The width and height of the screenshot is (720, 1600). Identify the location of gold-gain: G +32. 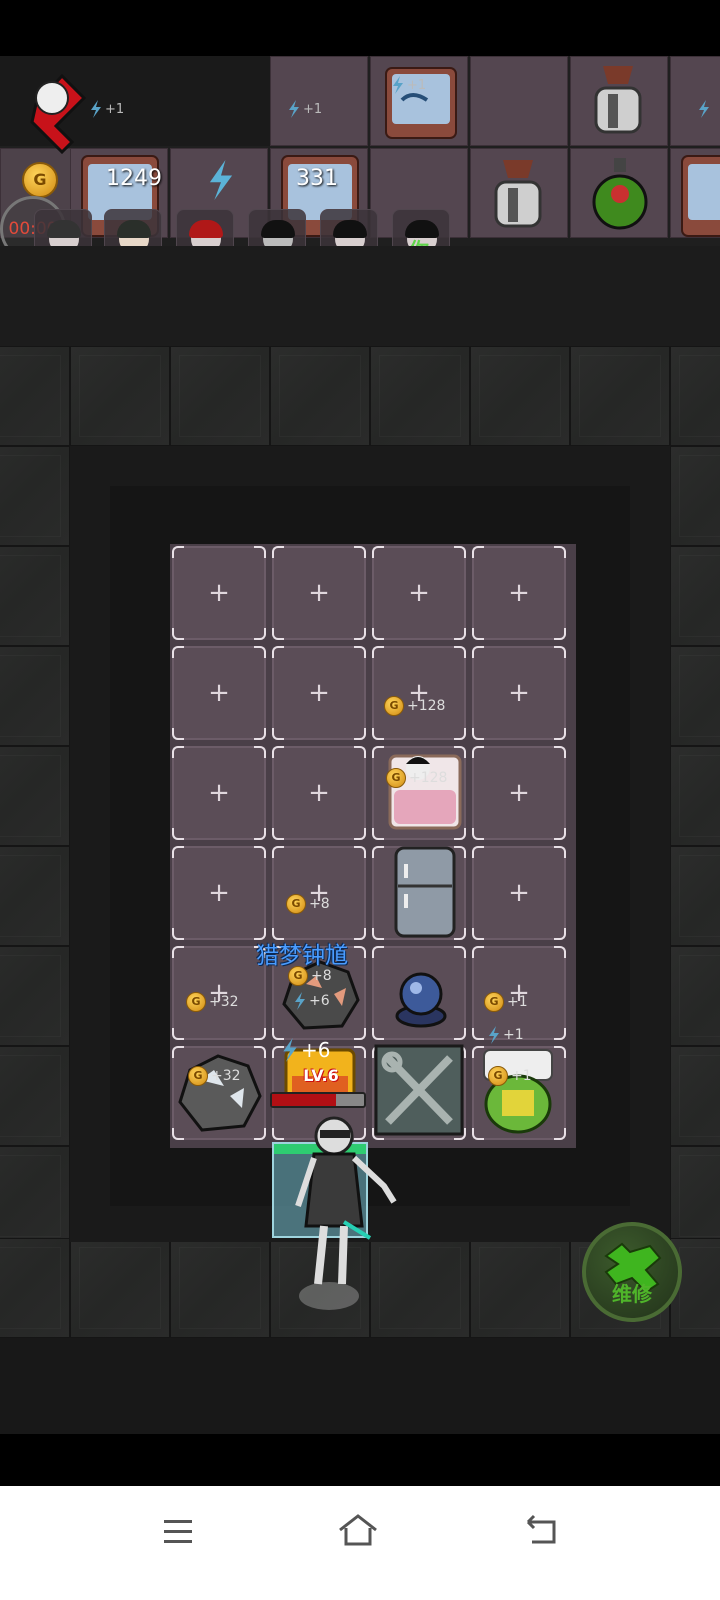
(212, 1002).